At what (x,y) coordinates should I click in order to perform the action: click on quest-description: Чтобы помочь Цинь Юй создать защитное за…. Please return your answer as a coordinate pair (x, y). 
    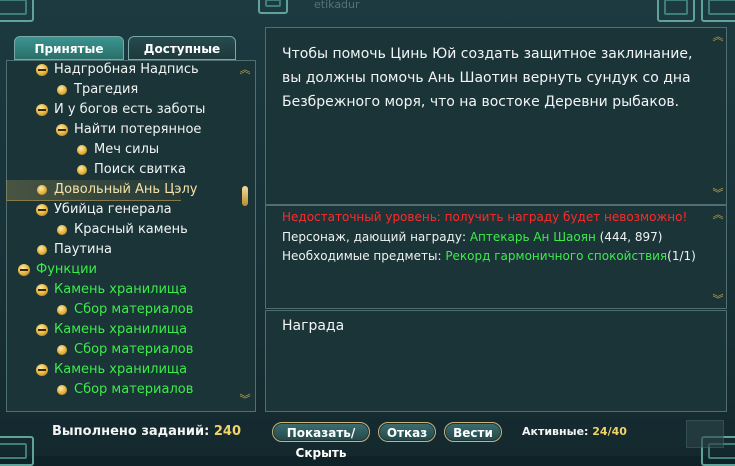
    Looking at the image, I should click on (487, 78).